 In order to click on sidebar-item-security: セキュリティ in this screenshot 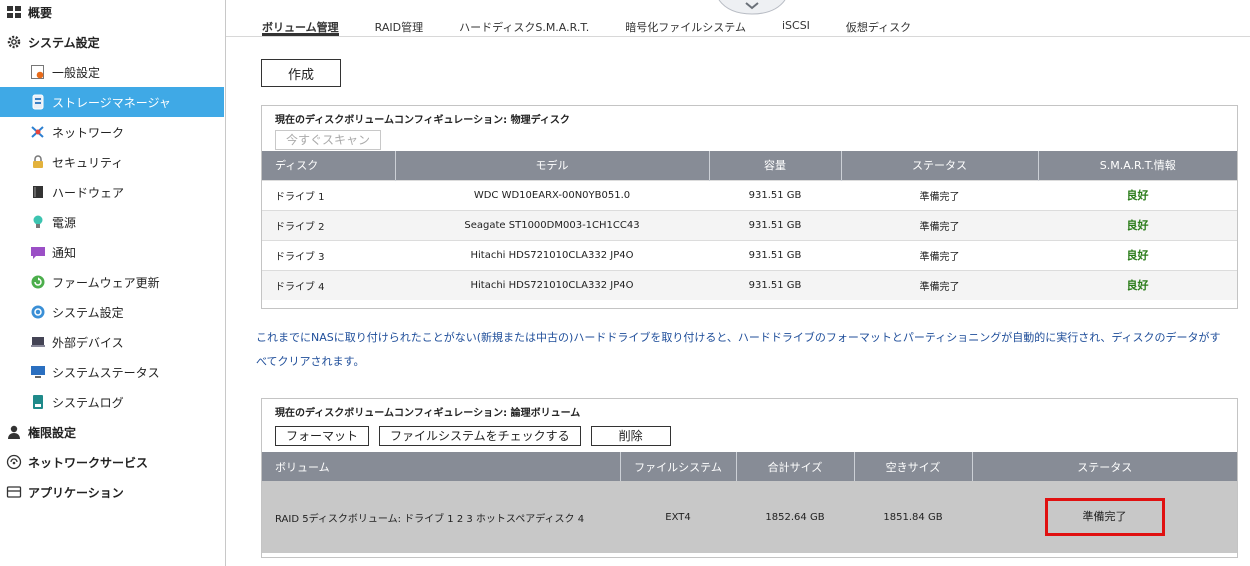, I will do `click(112, 162)`.